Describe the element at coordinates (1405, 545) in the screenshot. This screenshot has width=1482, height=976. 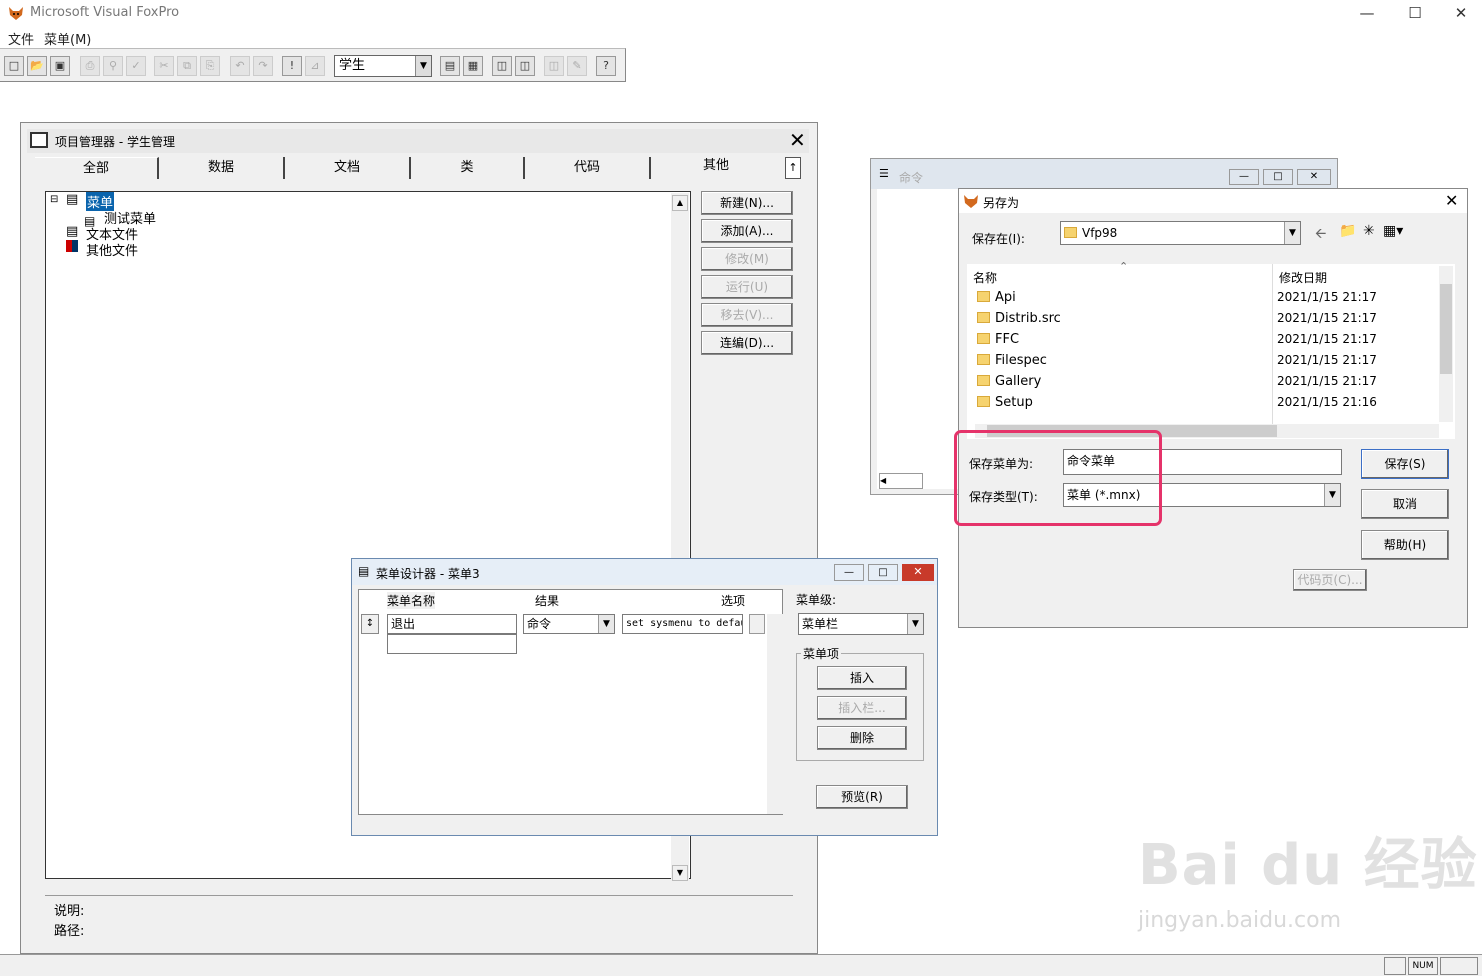
I see `help-button: 帮助(H)` at that location.